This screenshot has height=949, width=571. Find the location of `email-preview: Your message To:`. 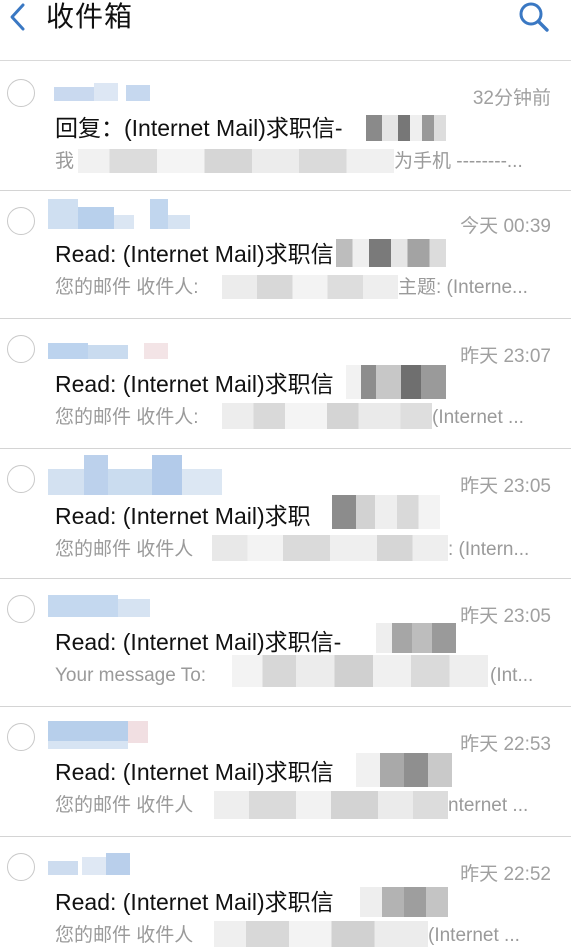

email-preview: Your message To: is located at coordinates (131, 675).